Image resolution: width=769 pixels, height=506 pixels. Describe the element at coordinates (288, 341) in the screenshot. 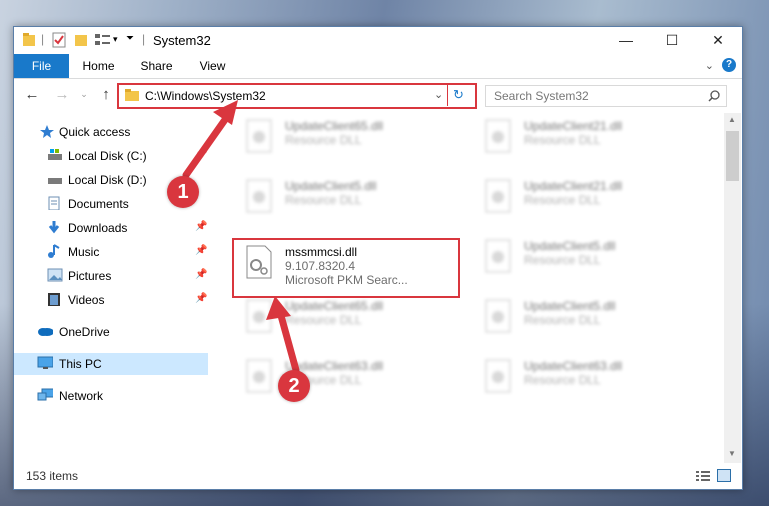

I see `arrow-2-line` at that location.